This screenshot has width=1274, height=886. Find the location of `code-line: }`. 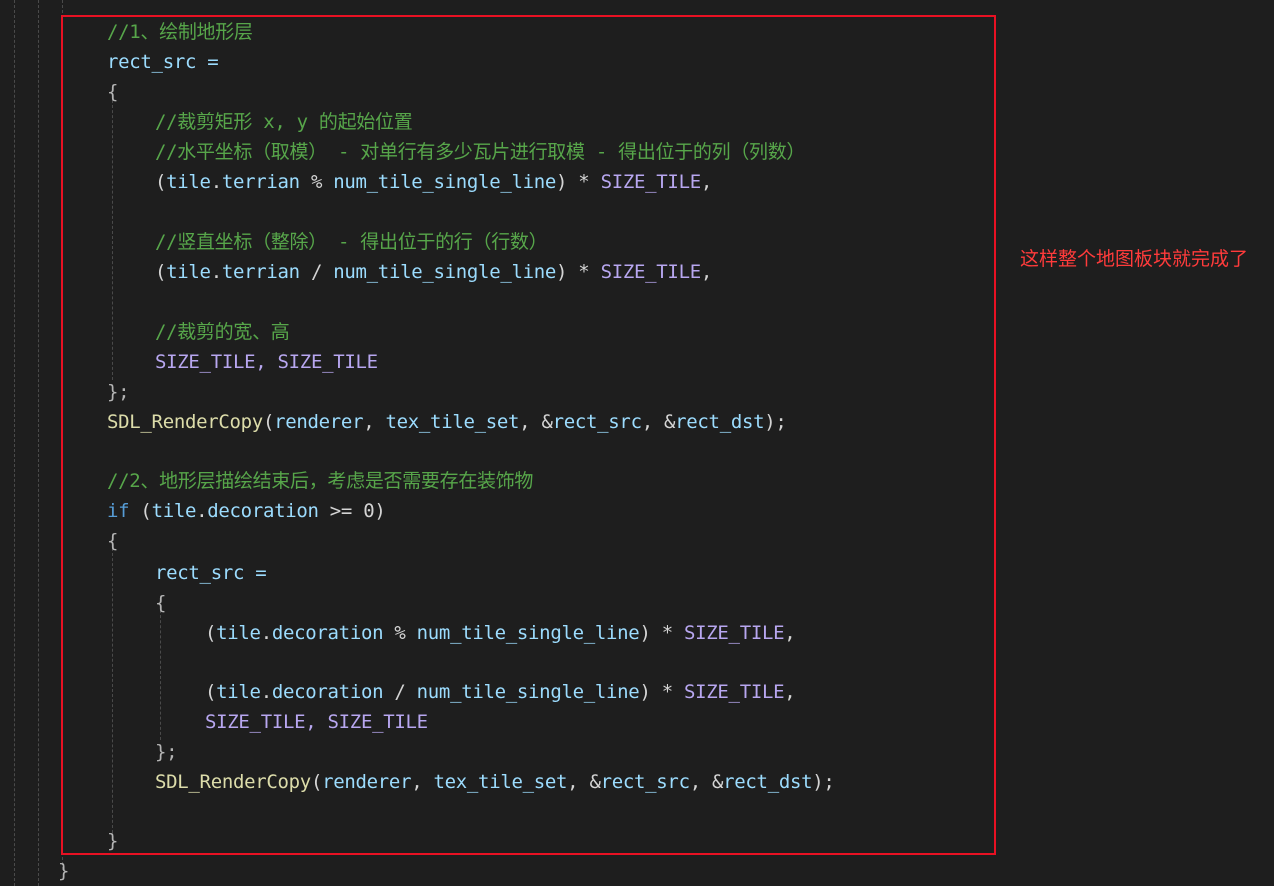

code-line: } is located at coordinates (64, 871).